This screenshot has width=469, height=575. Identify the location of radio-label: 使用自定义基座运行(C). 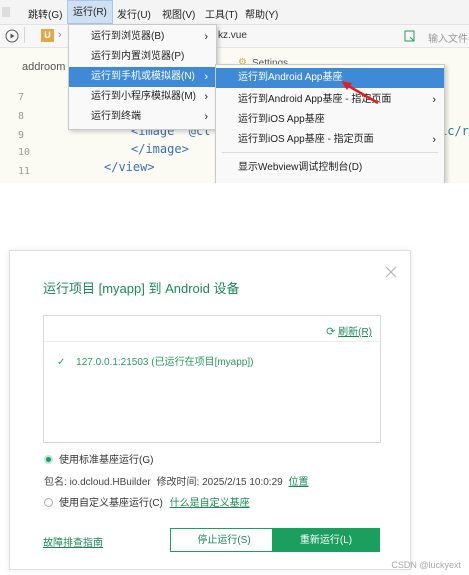
(111, 503).